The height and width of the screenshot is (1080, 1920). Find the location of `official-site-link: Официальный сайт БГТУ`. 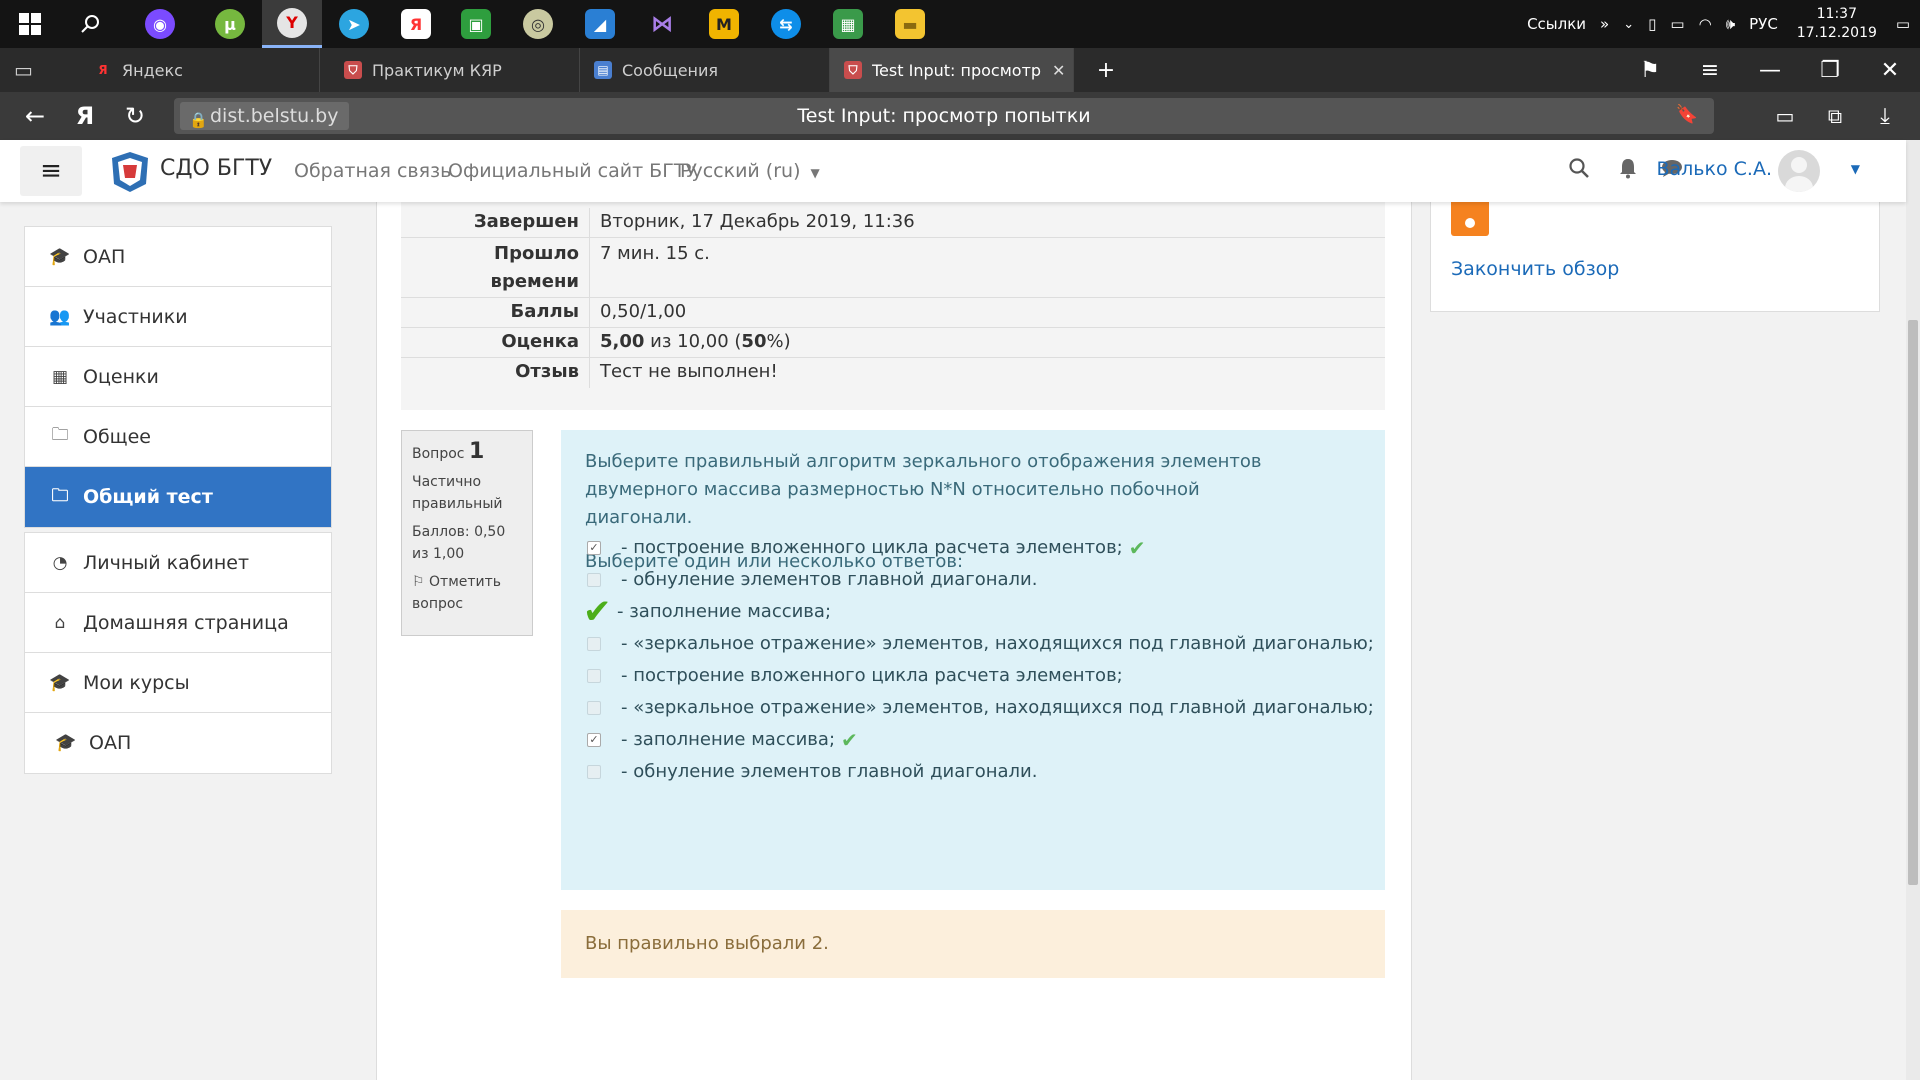

official-site-link: Официальный сайт БГТУ is located at coordinates (572, 171).